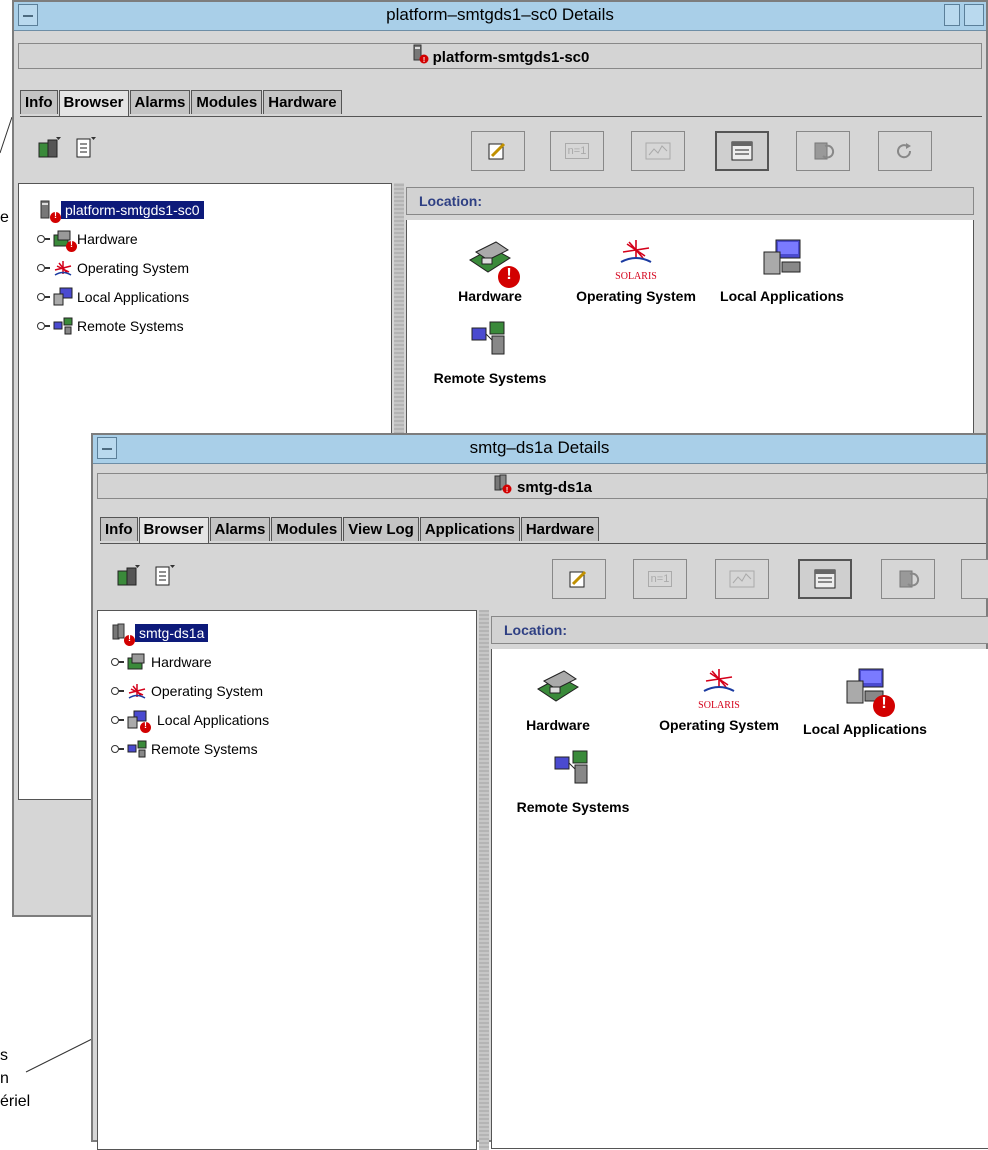 The height and width of the screenshot is (1150, 988). What do you see at coordinates (4, 1078) in the screenshot?
I see `callout-fragment-3: n` at bounding box center [4, 1078].